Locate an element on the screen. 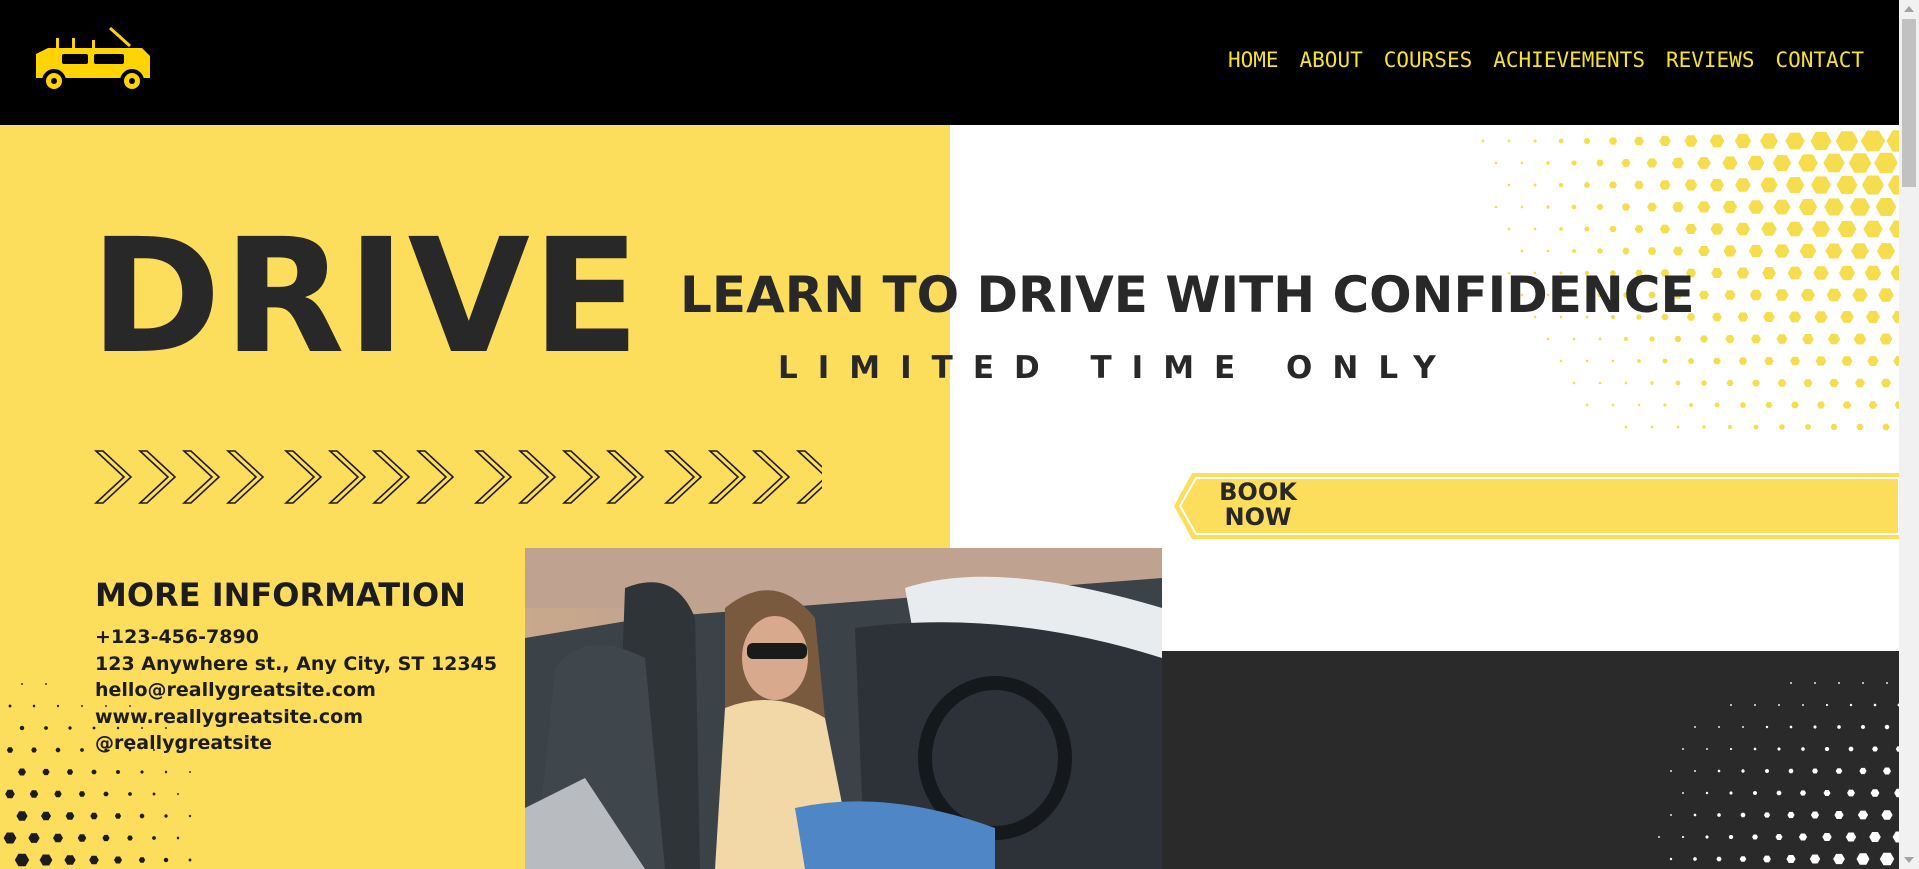  nav-home: HOME is located at coordinates (1253, 60).